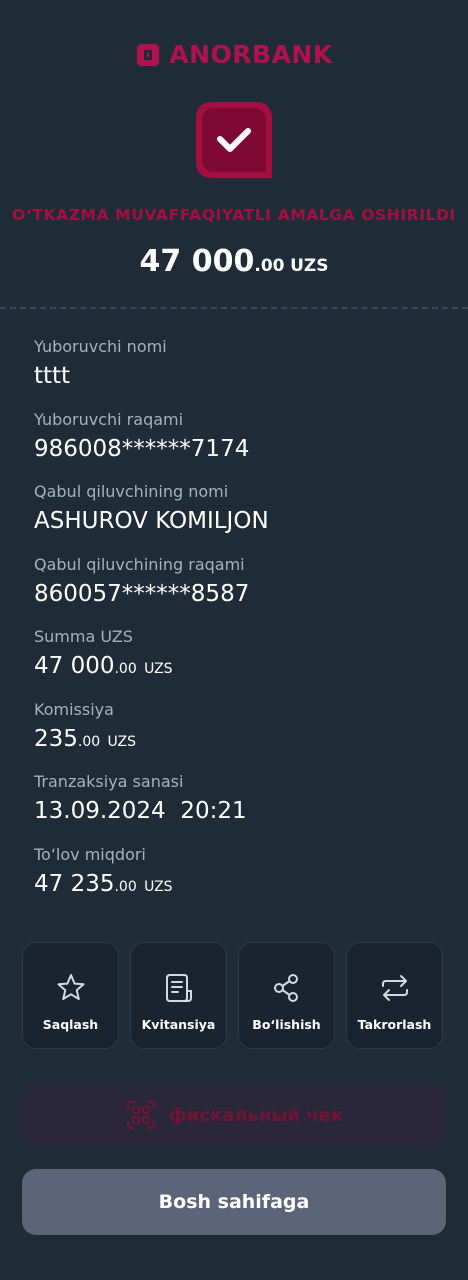 This screenshot has width=468, height=1280. I want to click on detail-sender-name: Yuboruvchi nomi tttt, so click(244, 371).